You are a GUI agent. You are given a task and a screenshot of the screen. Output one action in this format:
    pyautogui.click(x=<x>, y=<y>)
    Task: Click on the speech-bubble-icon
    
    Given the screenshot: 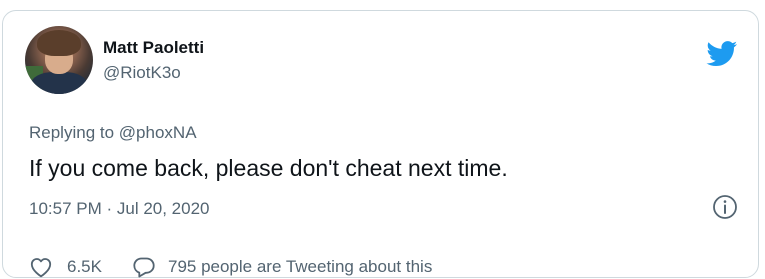 What is the action you would take?
    pyautogui.click(x=144, y=267)
    